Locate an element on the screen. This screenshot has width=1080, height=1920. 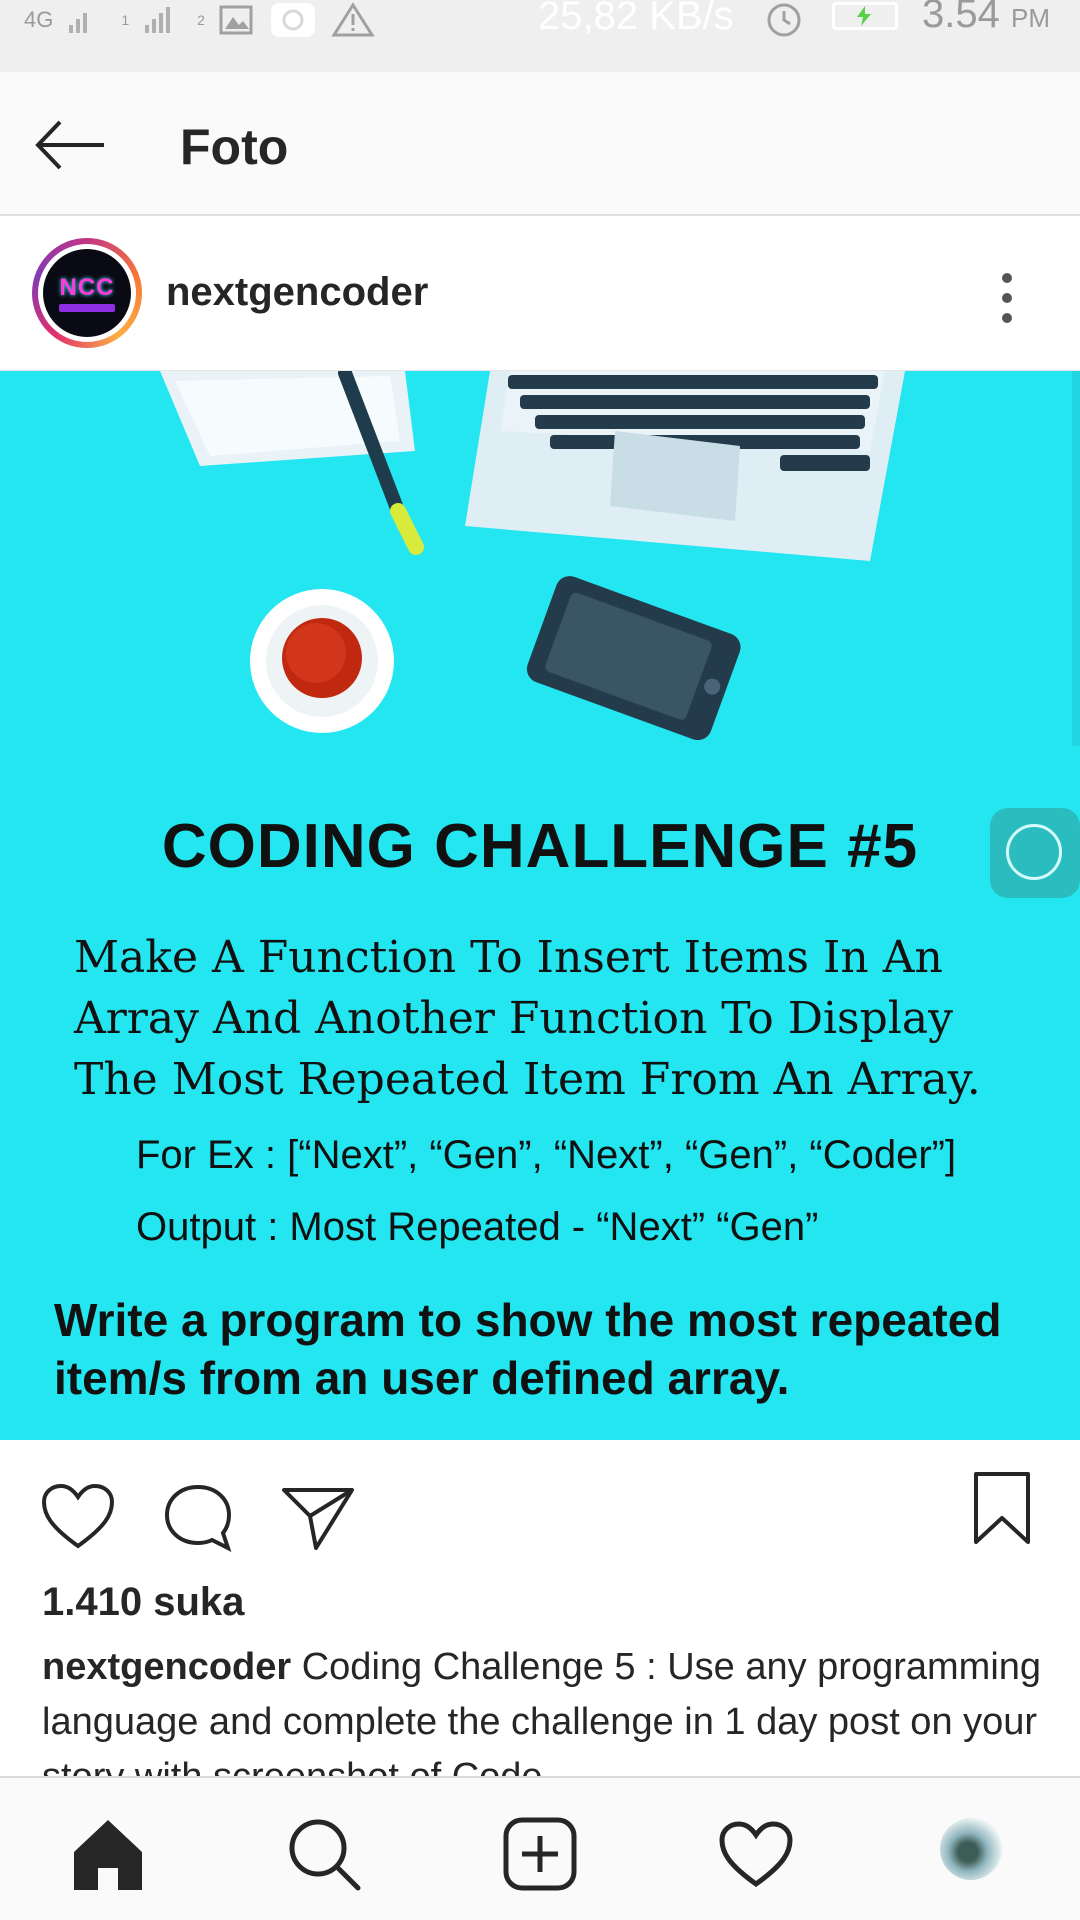
alarm-icon is located at coordinates (784, 20).